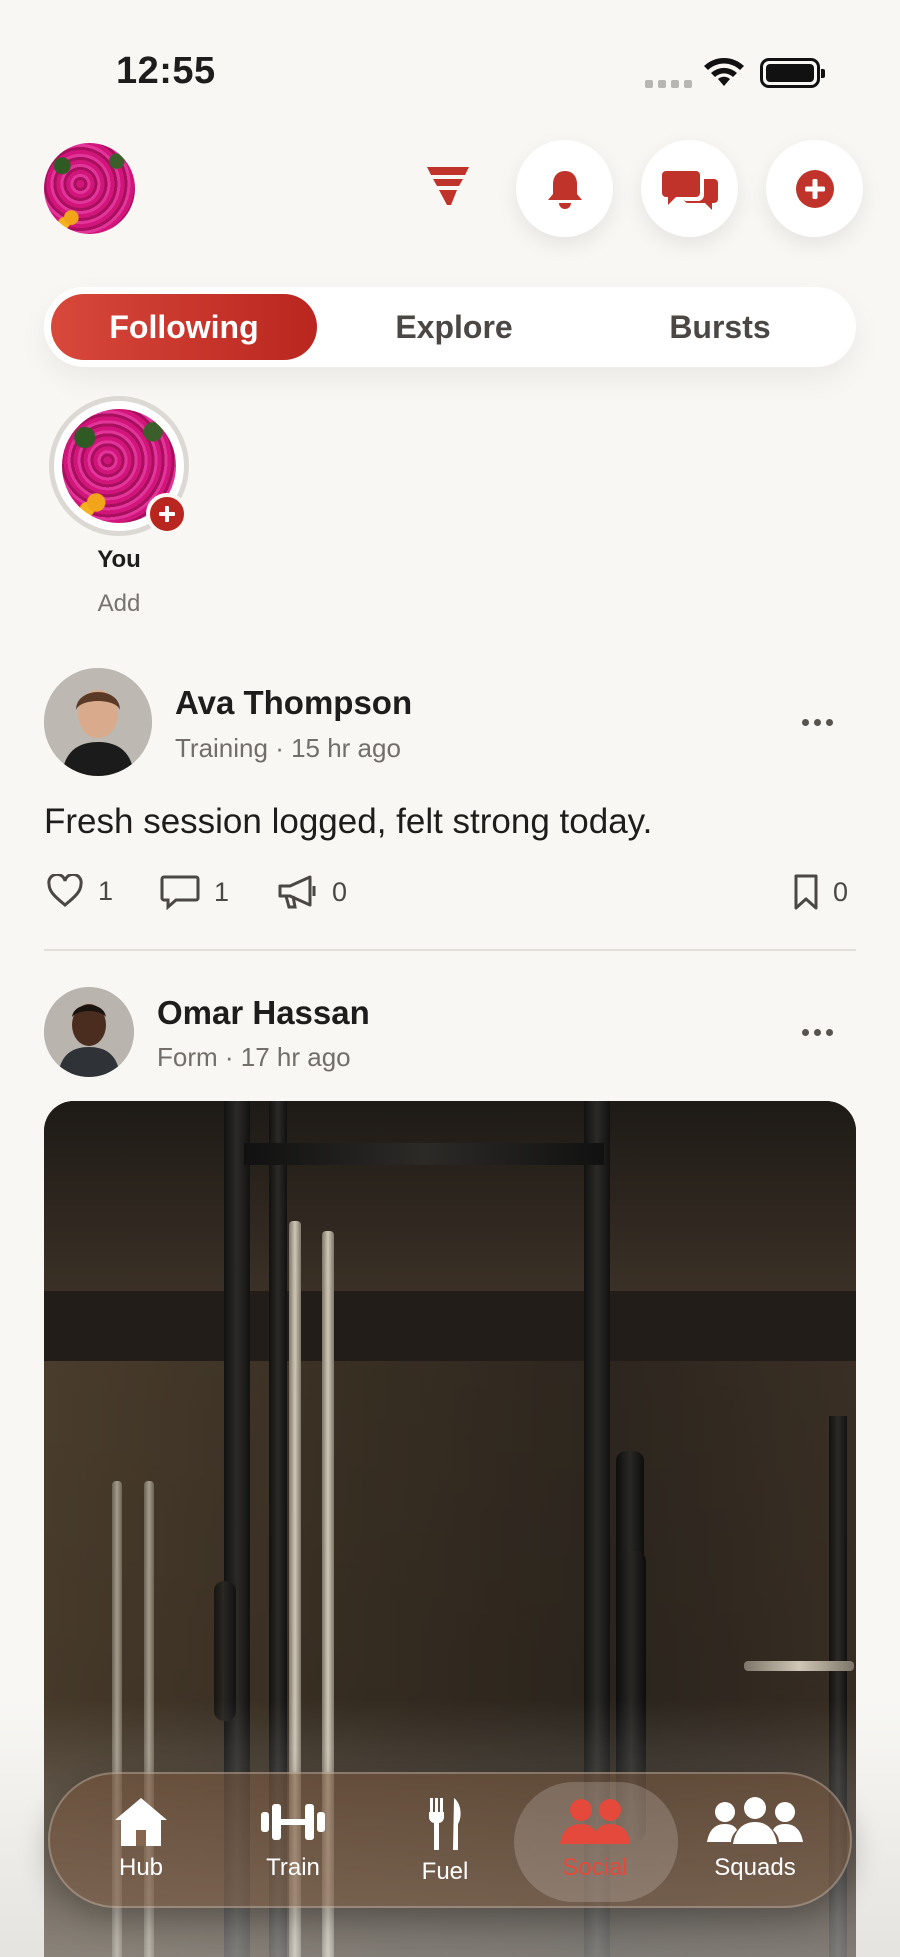  I want to click on wifi-icon, so click(724, 72).